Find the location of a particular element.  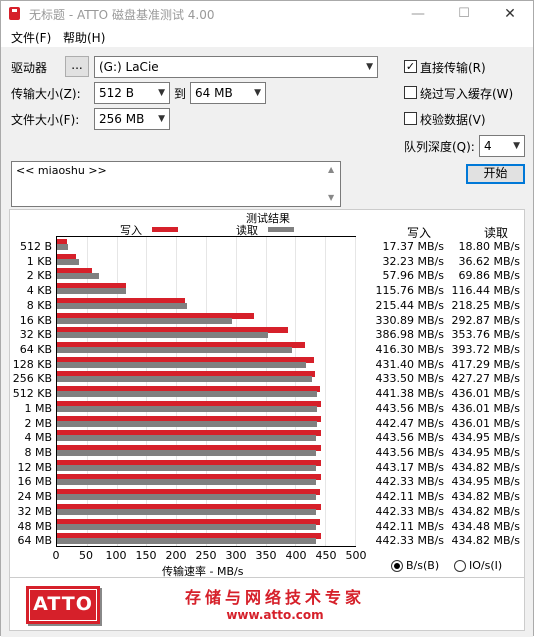

x-tick-label: 50 is located at coordinates (86, 555).